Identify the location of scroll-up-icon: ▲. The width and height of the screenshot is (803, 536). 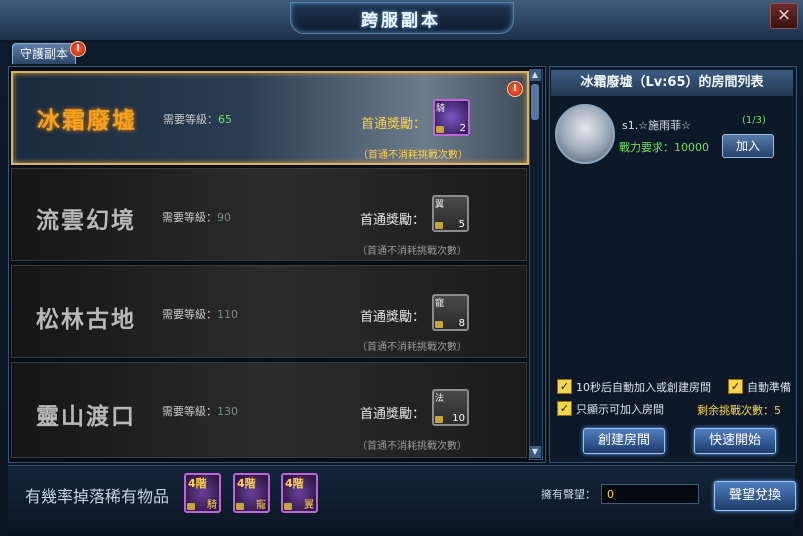
(535, 75).